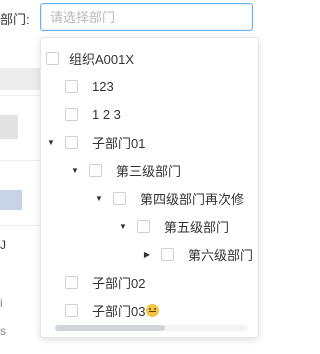 The height and width of the screenshot is (354, 320). Describe the element at coordinates (110, 328) in the screenshot. I see `scrollbar-thumb` at that location.